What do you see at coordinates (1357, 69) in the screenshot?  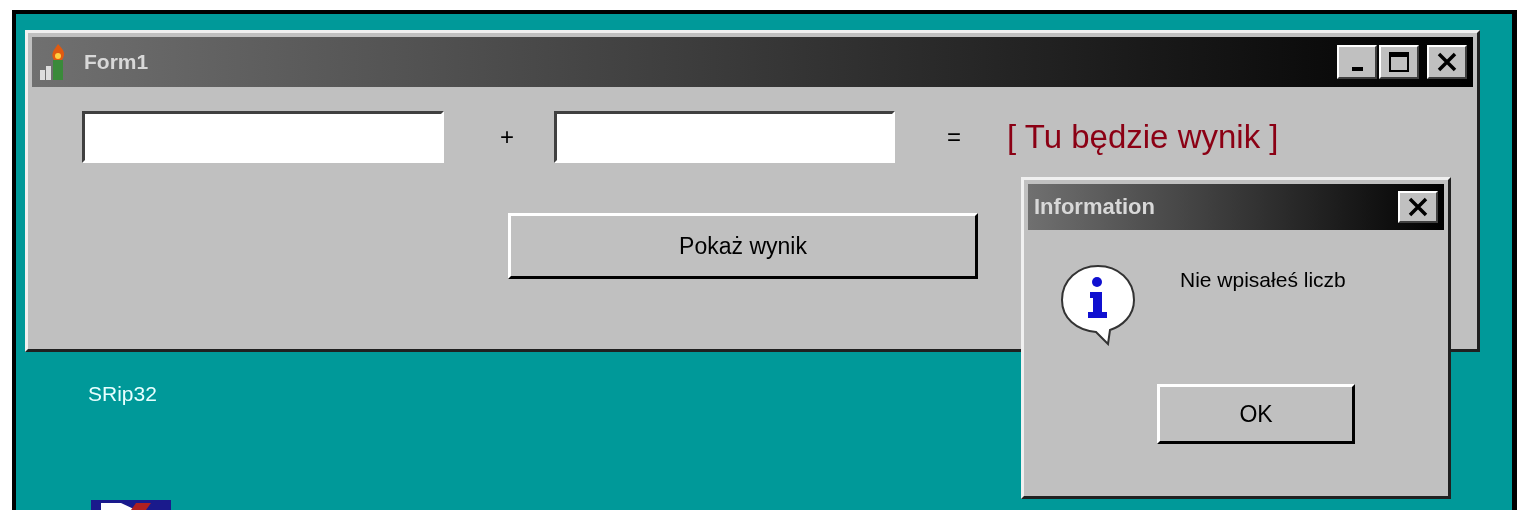 I see `minimize-icon` at bounding box center [1357, 69].